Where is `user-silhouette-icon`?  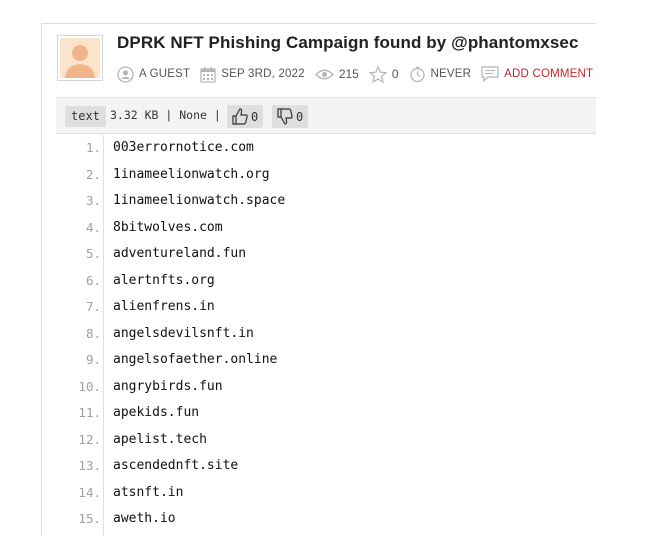 user-silhouette-icon is located at coordinates (80, 58).